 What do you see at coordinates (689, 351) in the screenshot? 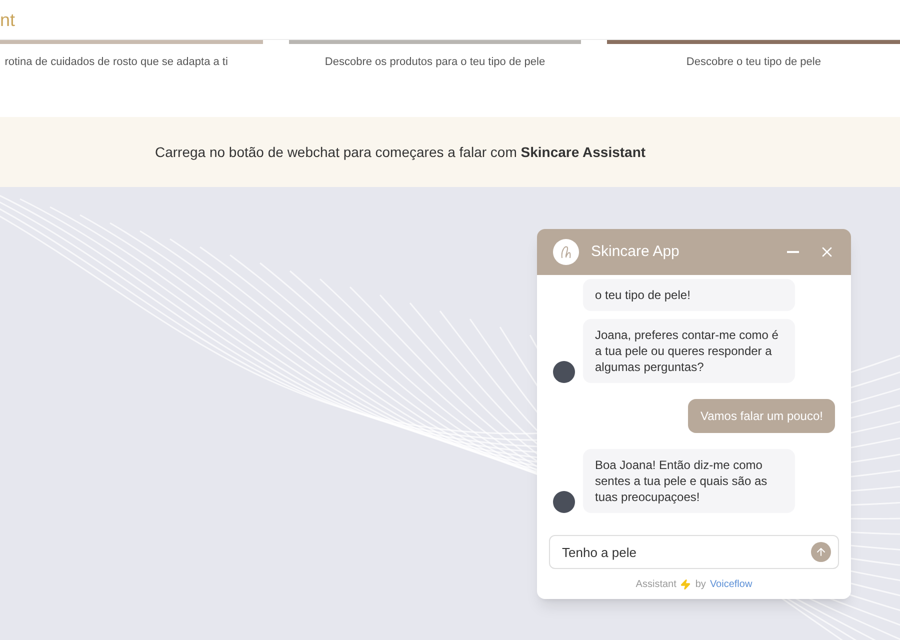
I see `bot-message: Joana, preferes contar-me como é a tua pele ou queres responder a algumas perguntas?` at bounding box center [689, 351].